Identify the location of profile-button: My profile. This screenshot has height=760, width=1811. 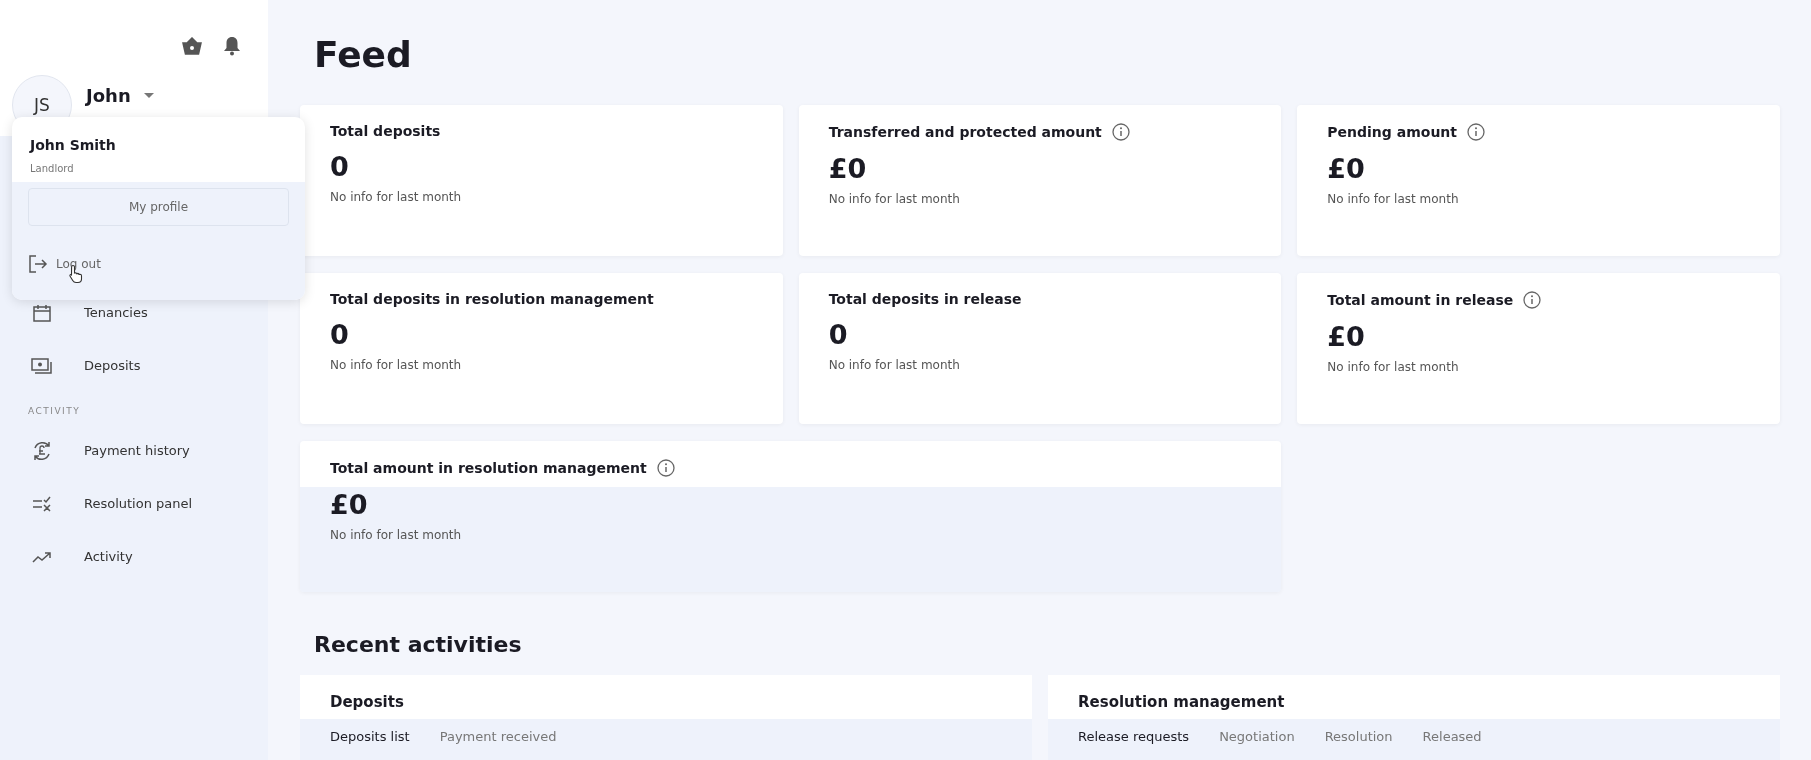
(158, 207).